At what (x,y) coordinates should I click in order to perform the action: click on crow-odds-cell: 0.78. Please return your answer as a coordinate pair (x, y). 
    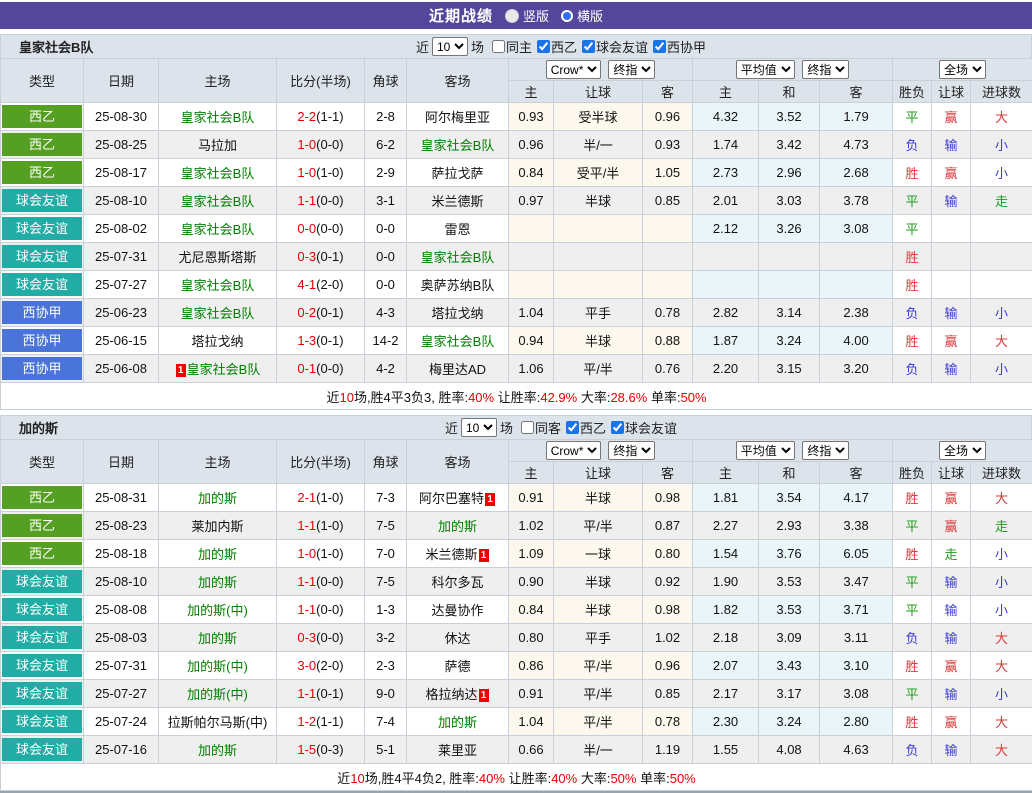
    Looking at the image, I should click on (668, 313).